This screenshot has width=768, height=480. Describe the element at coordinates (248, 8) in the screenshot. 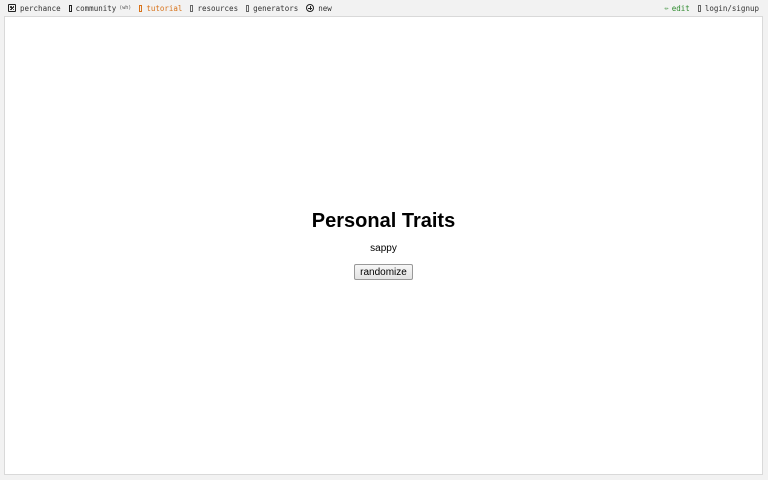

I see `generators-icon` at that location.